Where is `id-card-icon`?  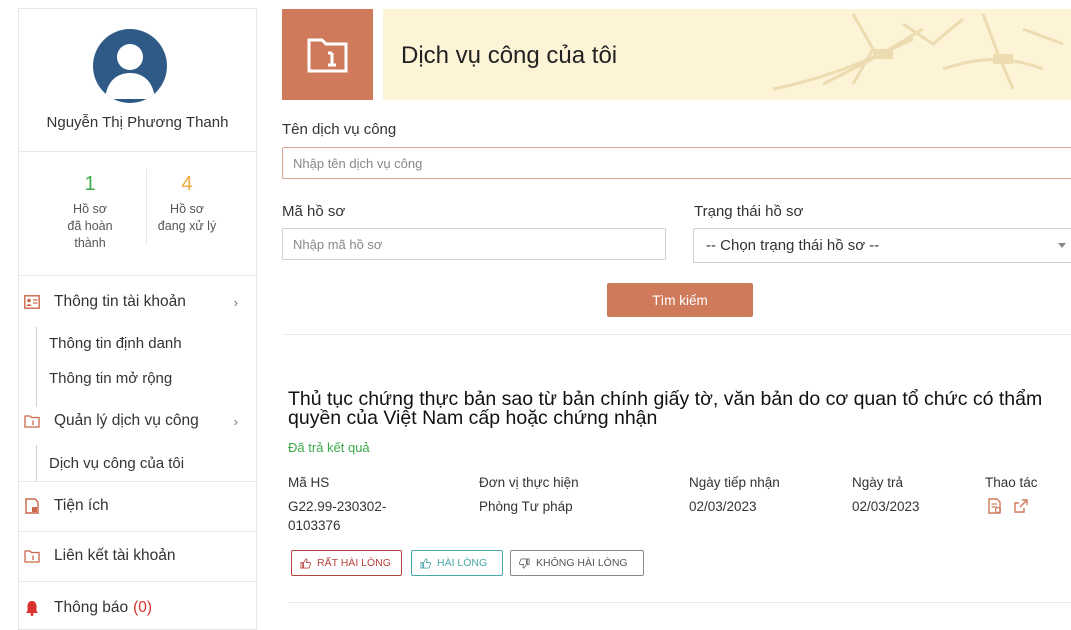
id-card-icon is located at coordinates (32, 302).